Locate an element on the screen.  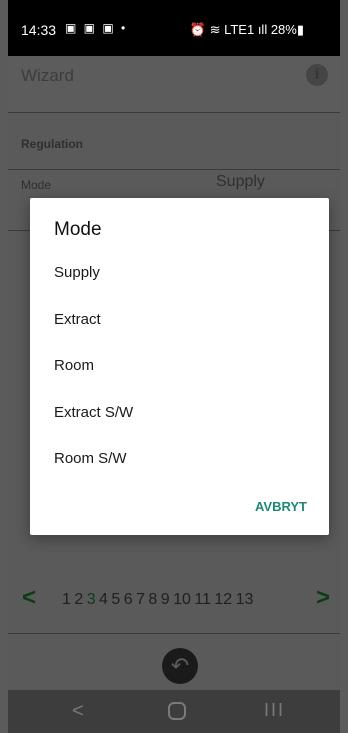
option-extract: Extract is located at coordinates (77, 319).